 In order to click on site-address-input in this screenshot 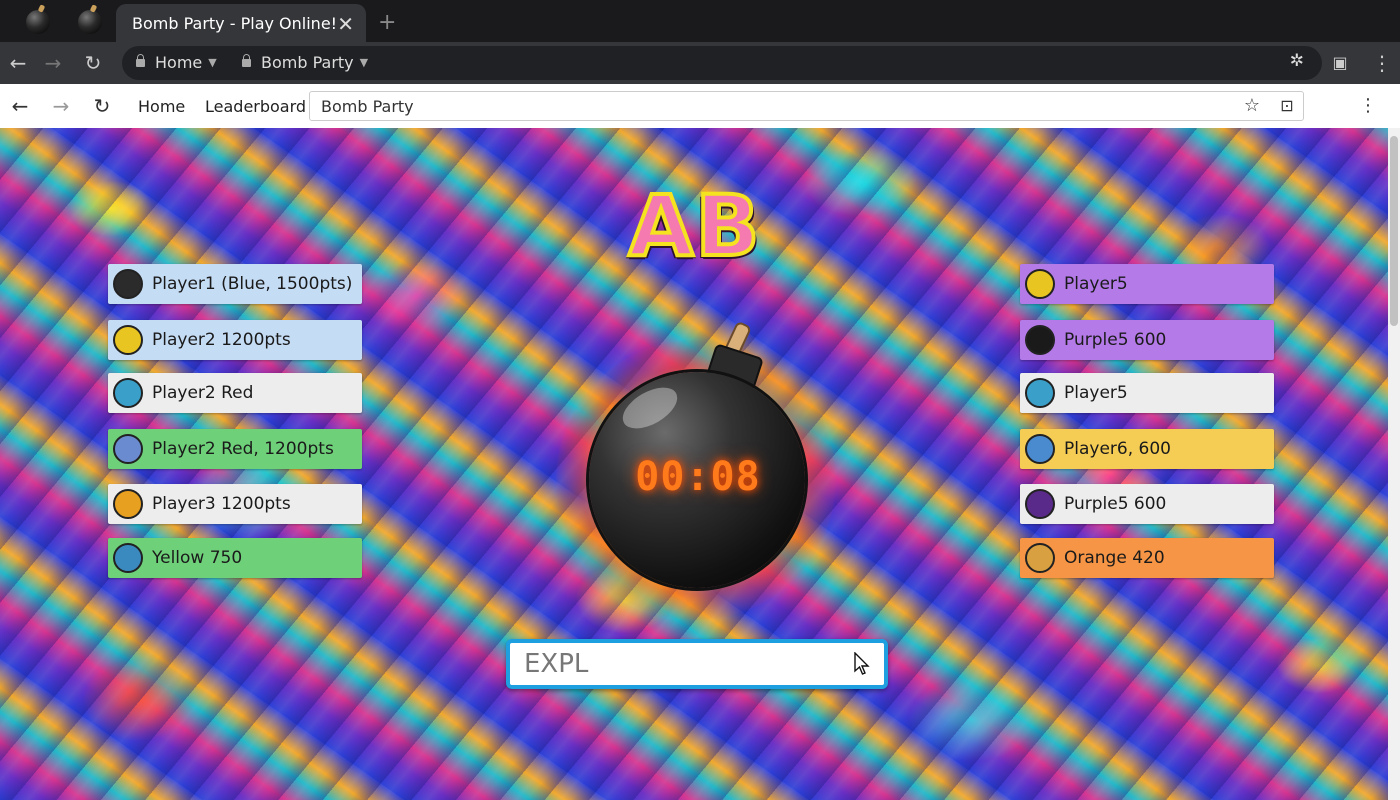, I will do `click(806, 106)`.